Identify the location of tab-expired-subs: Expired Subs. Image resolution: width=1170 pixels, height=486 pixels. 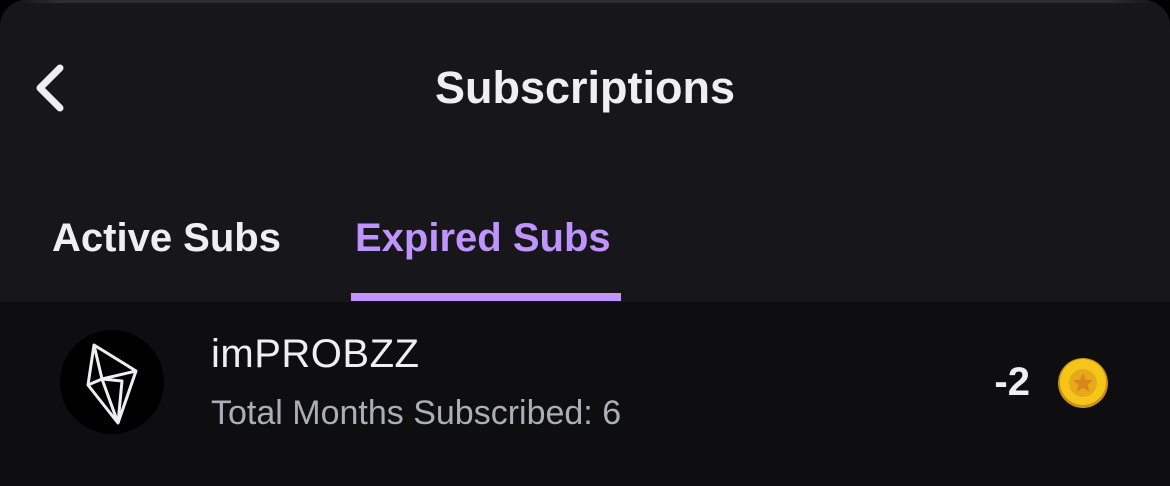
(483, 238).